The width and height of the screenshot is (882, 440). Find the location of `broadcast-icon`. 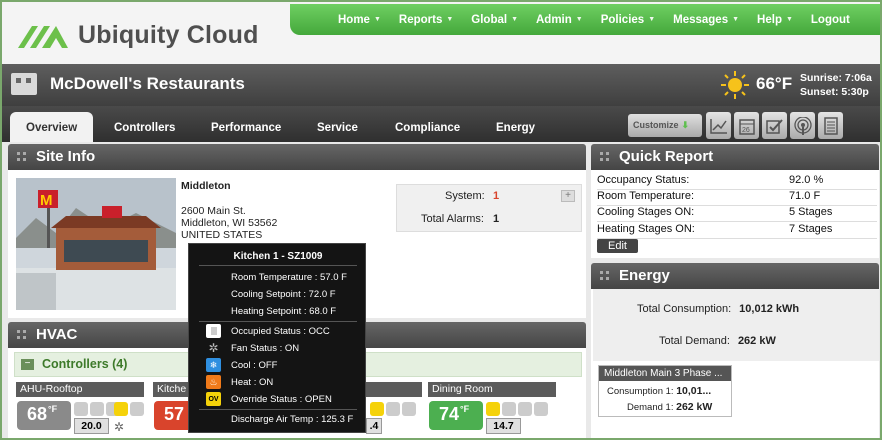

broadcast-icon is located at coordinates (802, 125).